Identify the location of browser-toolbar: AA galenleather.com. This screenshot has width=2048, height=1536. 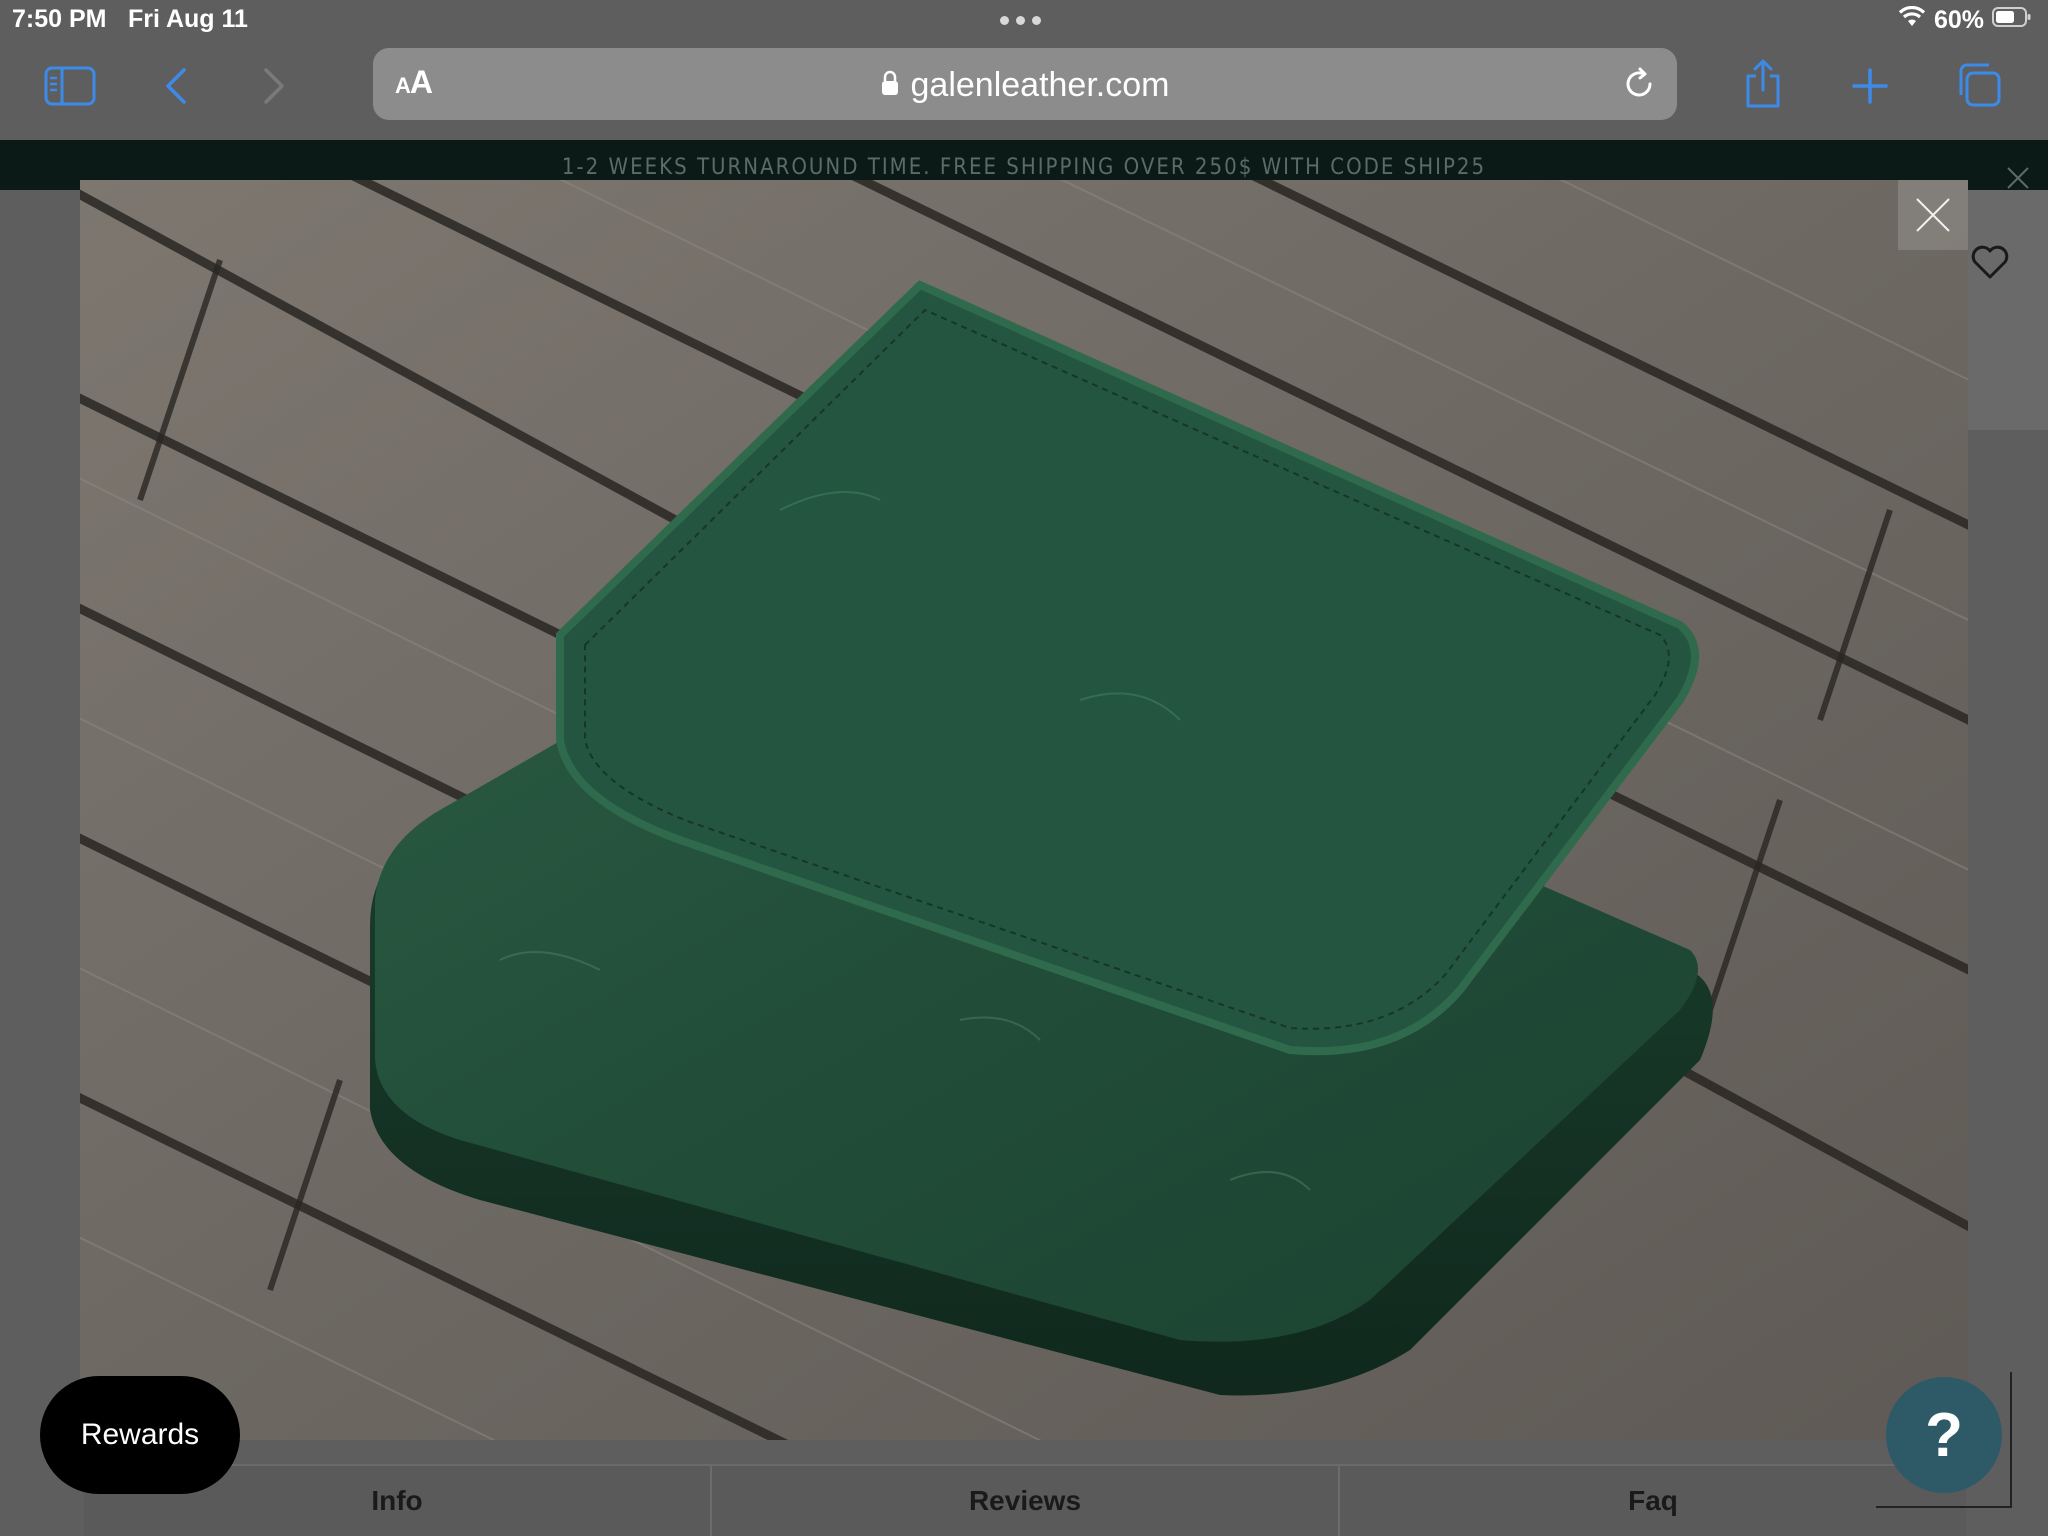
(1024, 90).